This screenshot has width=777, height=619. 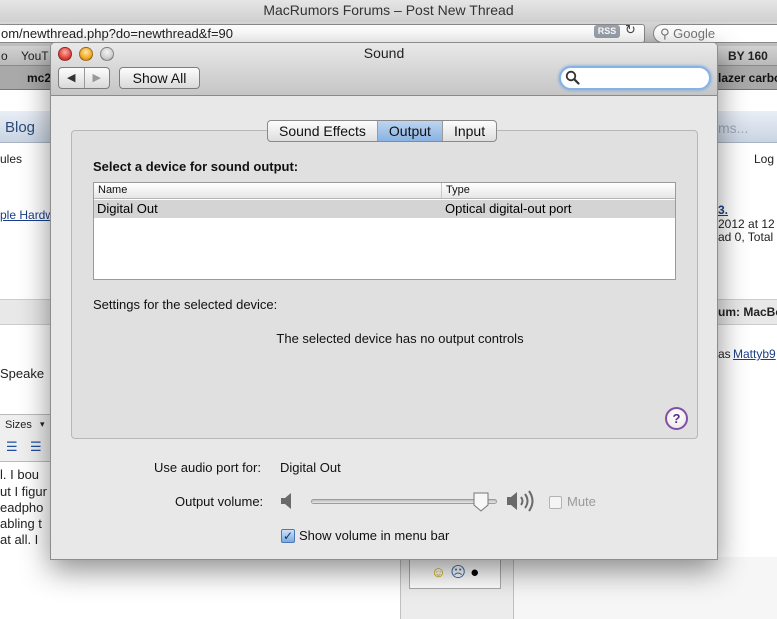 What do you see at coordinates (23, 491) in the screenshot?
I see `post-body-line: ut I figur` at bounding box center [23, 491].